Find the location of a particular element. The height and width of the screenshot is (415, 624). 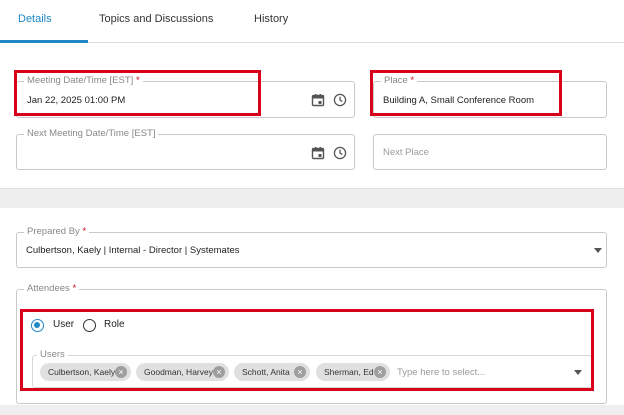

place-label: Place * is located at coordinates (399, 81).